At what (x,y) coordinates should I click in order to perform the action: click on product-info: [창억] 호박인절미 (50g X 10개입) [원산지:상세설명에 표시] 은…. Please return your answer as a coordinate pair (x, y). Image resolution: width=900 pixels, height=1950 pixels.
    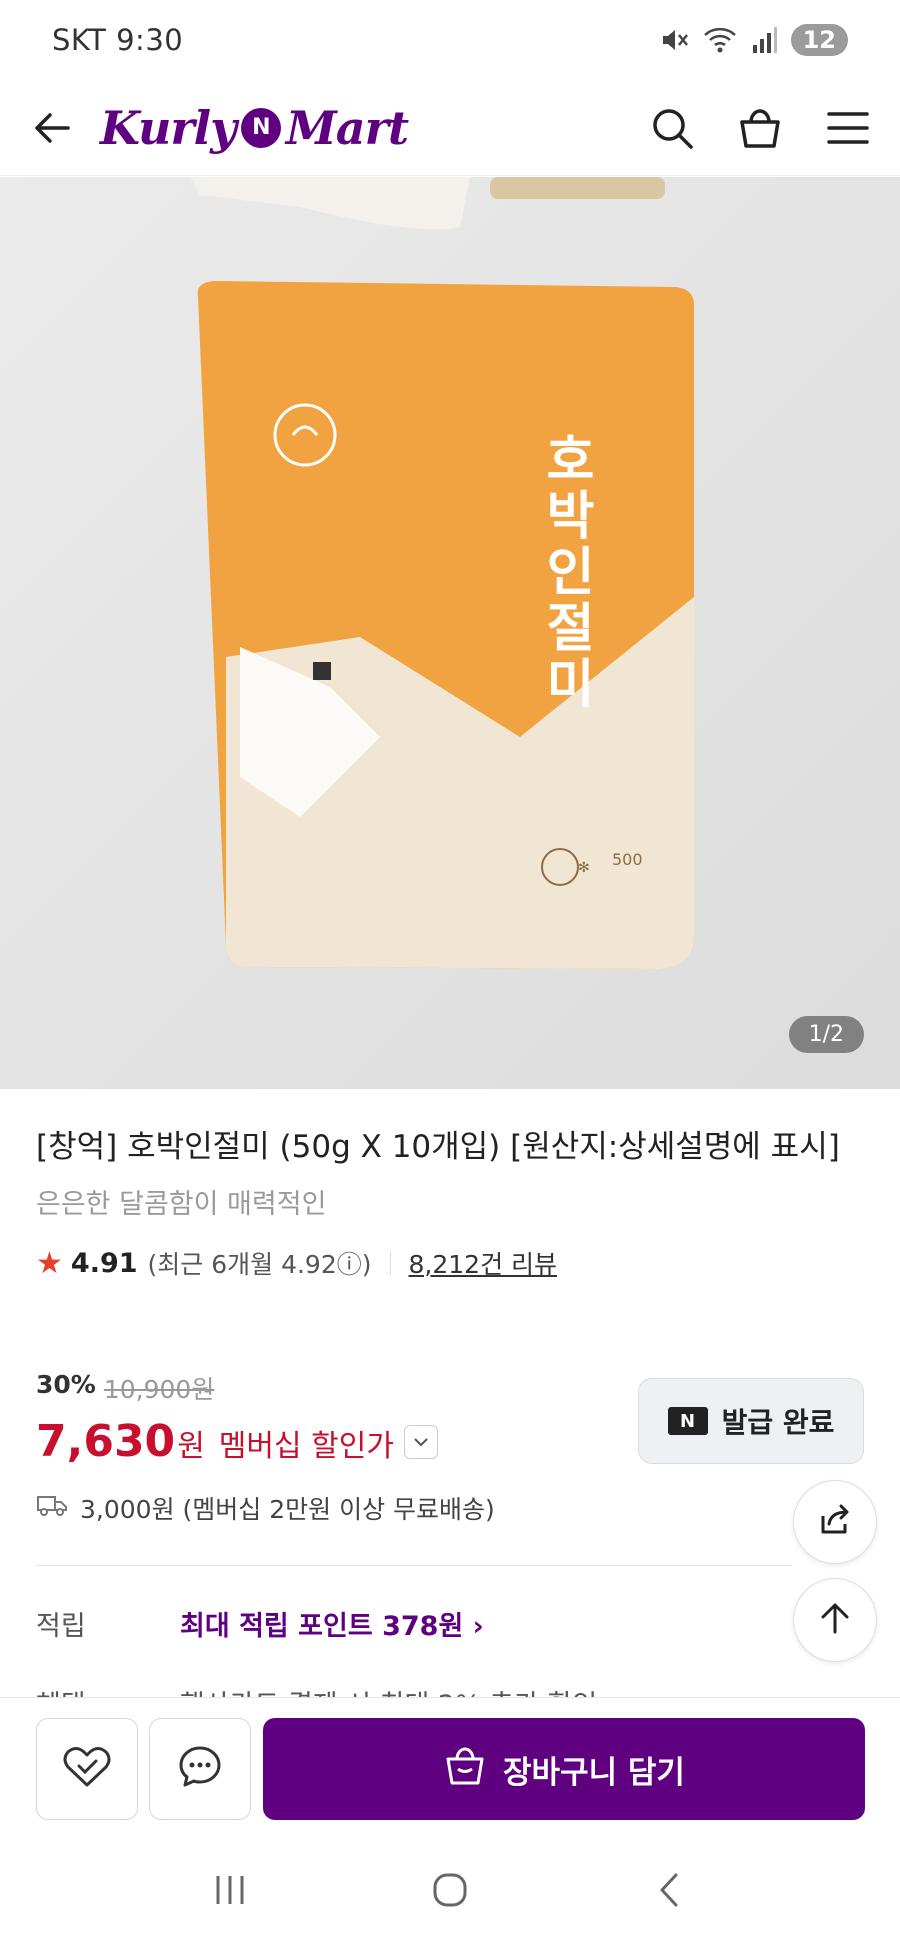
    Looking at the image, I should click on (446, 1200).